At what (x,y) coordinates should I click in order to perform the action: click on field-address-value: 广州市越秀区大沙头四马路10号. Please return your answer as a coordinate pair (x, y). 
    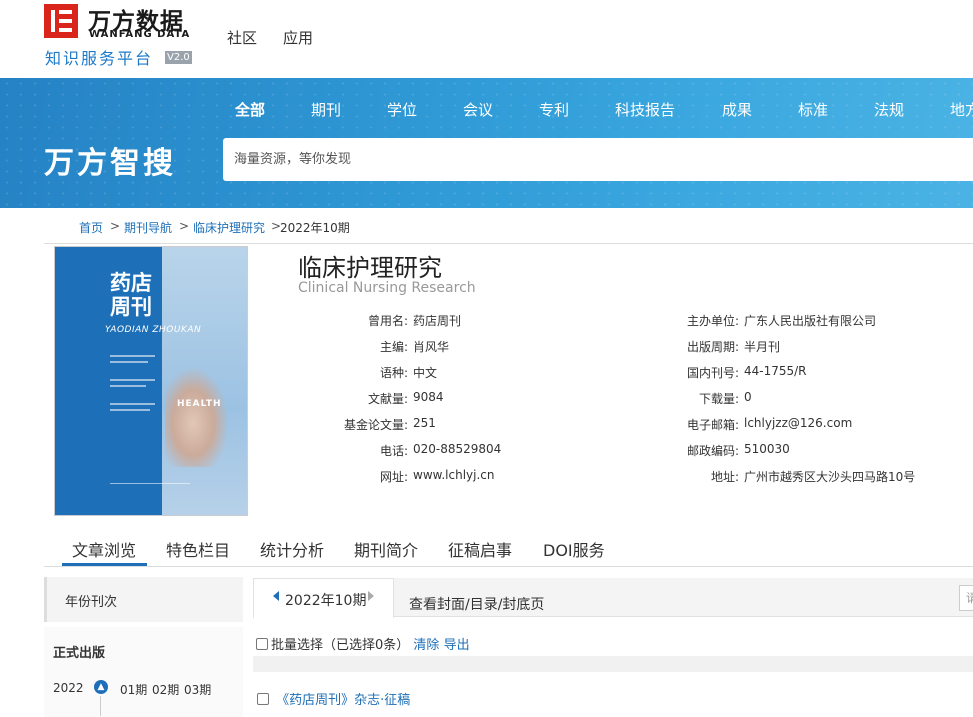
    Looking at the image, I should click on (830, 477).